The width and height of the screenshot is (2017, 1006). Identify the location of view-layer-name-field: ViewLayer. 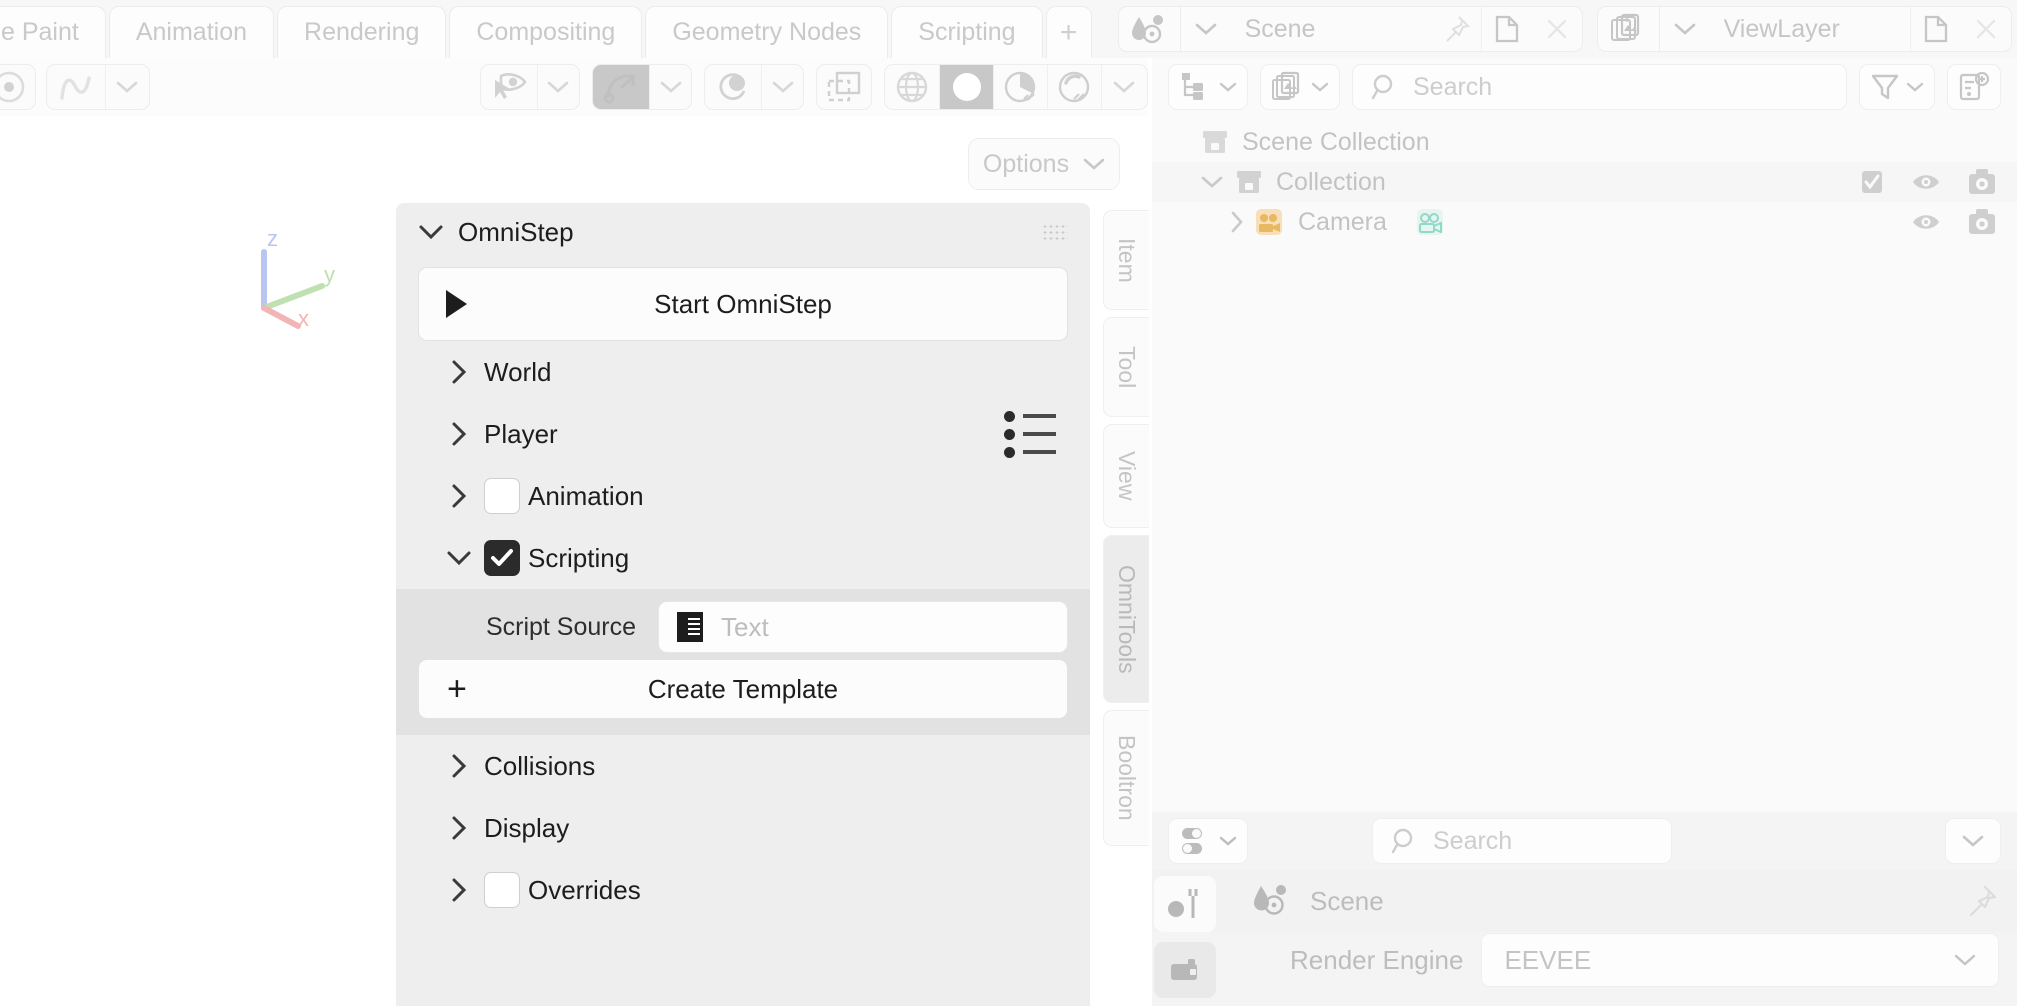
(1810, 29).